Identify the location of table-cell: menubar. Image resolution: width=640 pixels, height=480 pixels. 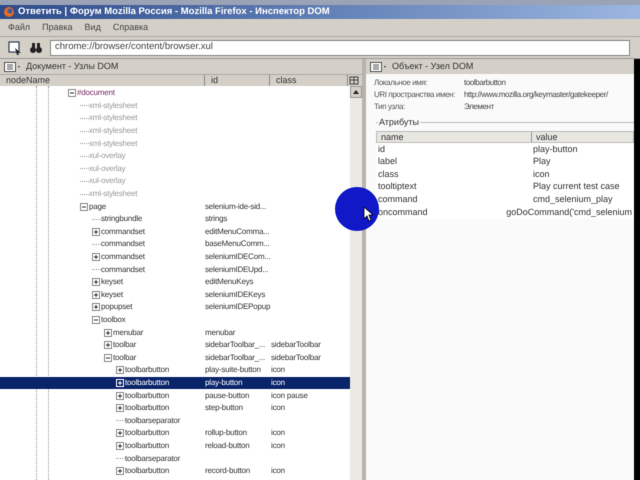
(220, 332).